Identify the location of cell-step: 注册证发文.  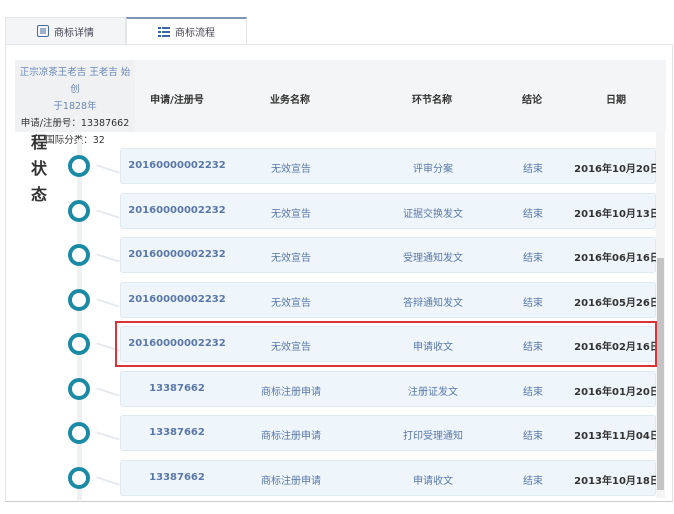
(433, 392).